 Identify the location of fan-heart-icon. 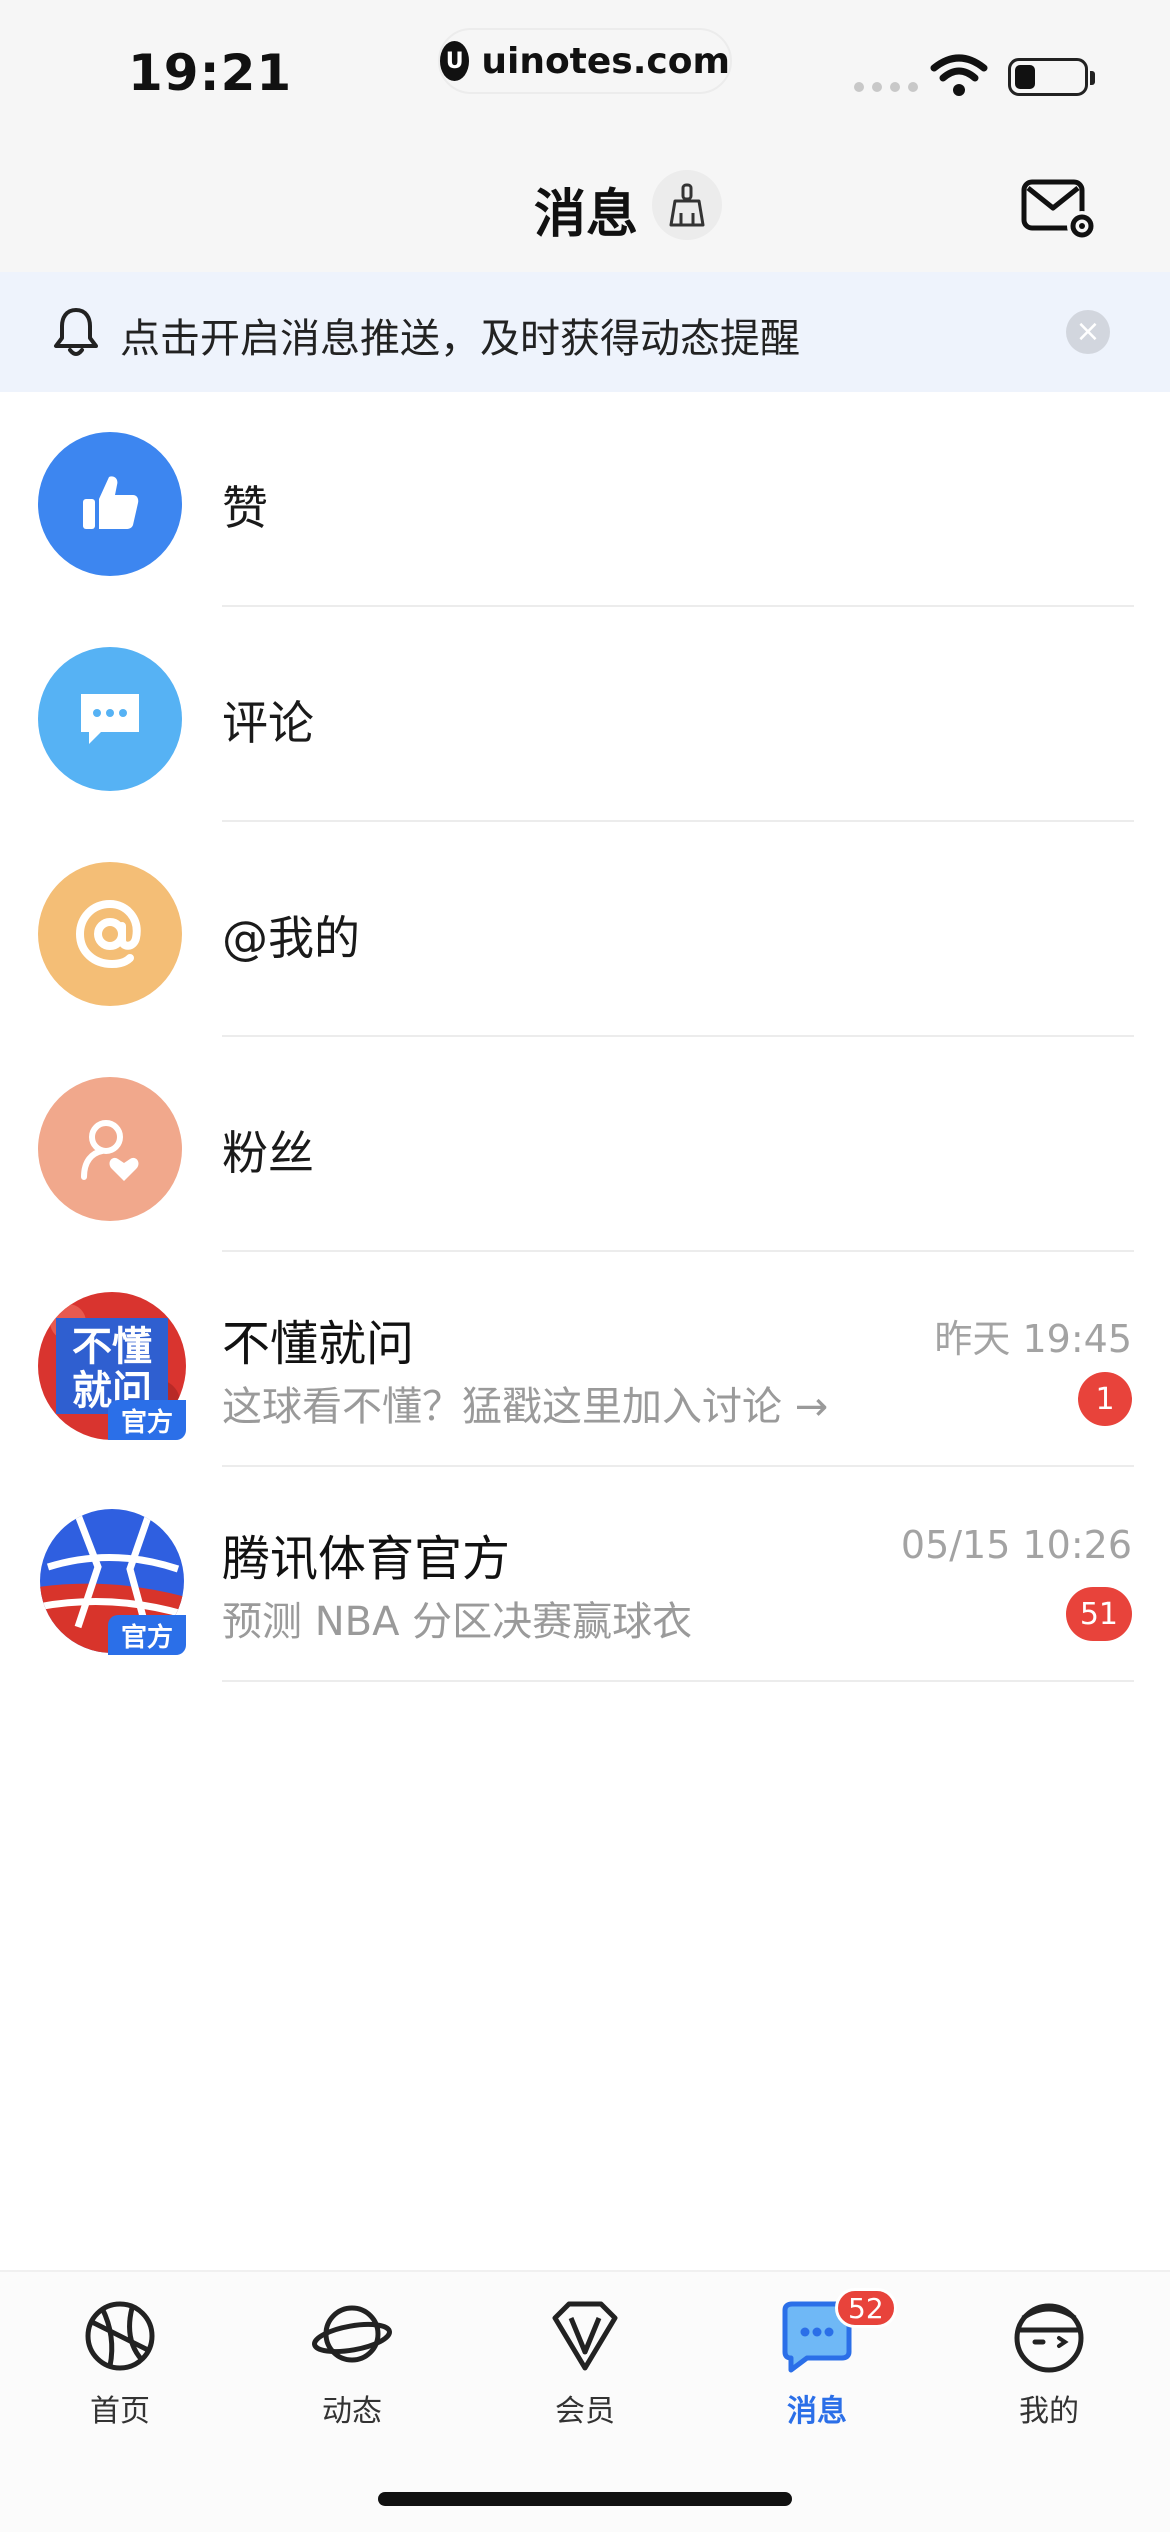
(110, 1149).